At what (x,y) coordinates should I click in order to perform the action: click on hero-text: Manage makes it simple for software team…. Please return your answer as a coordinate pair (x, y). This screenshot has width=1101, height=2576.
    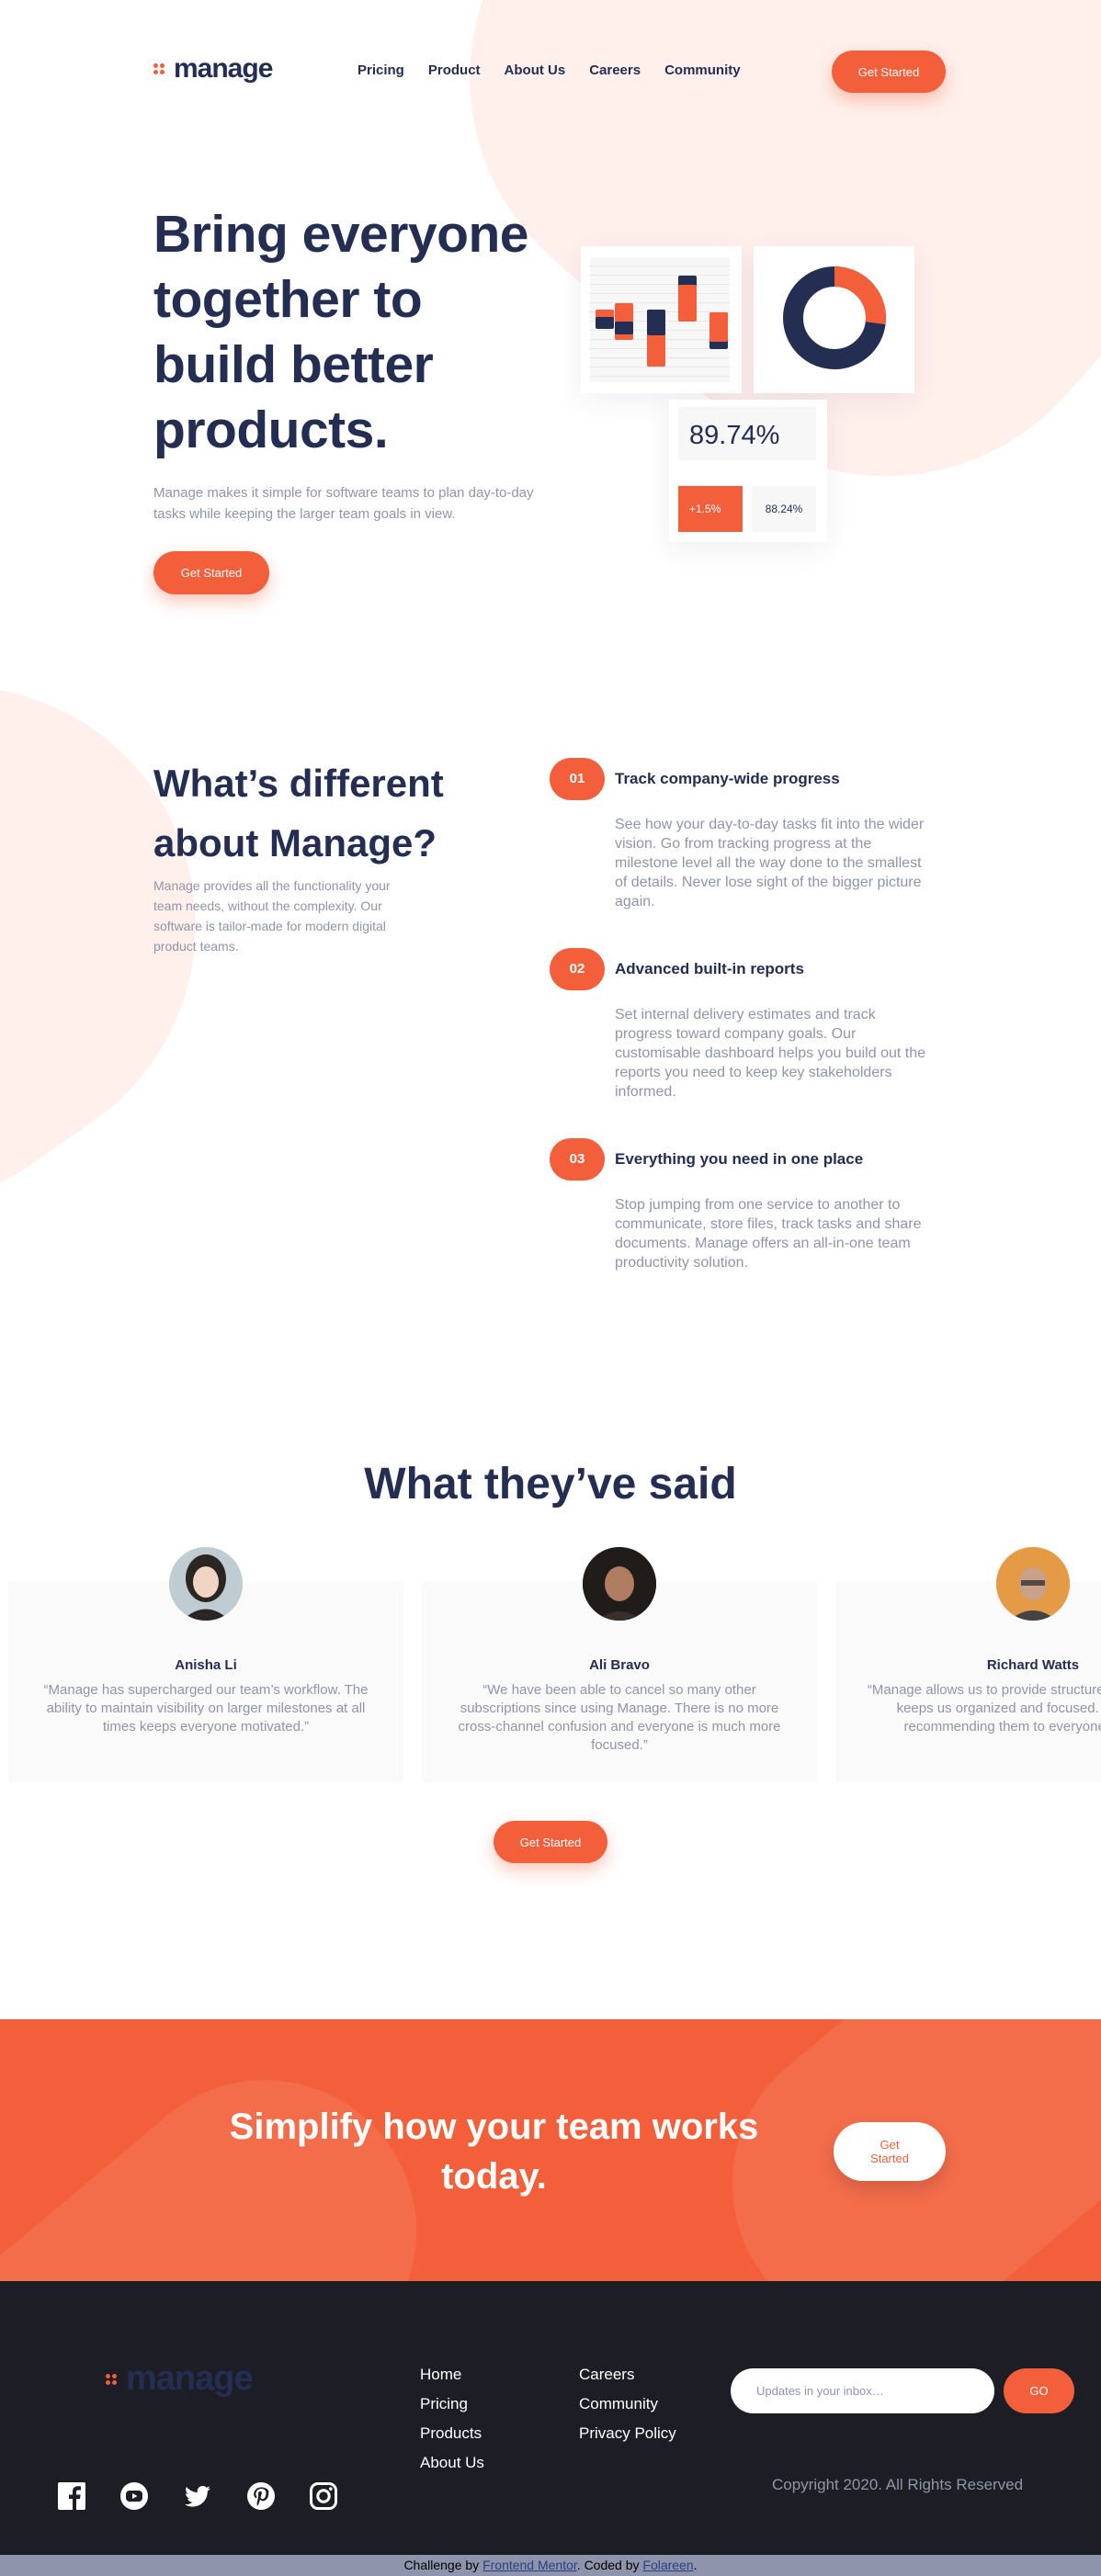
    Looking at the image, I should click on (343, 503).